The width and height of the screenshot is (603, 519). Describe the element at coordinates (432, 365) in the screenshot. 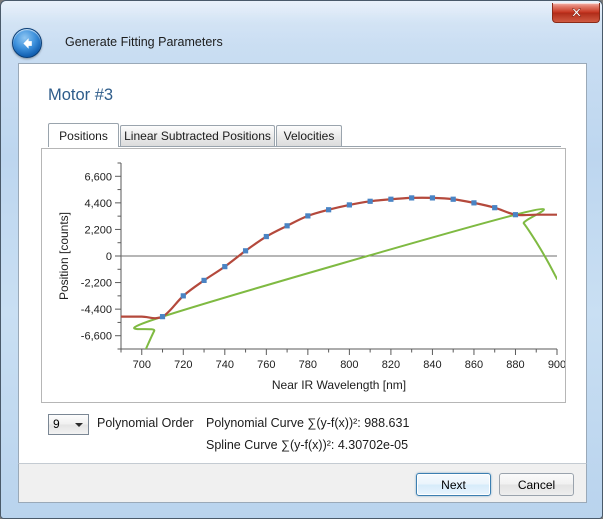

I see `x-axis-tick-label: 840` at that location.